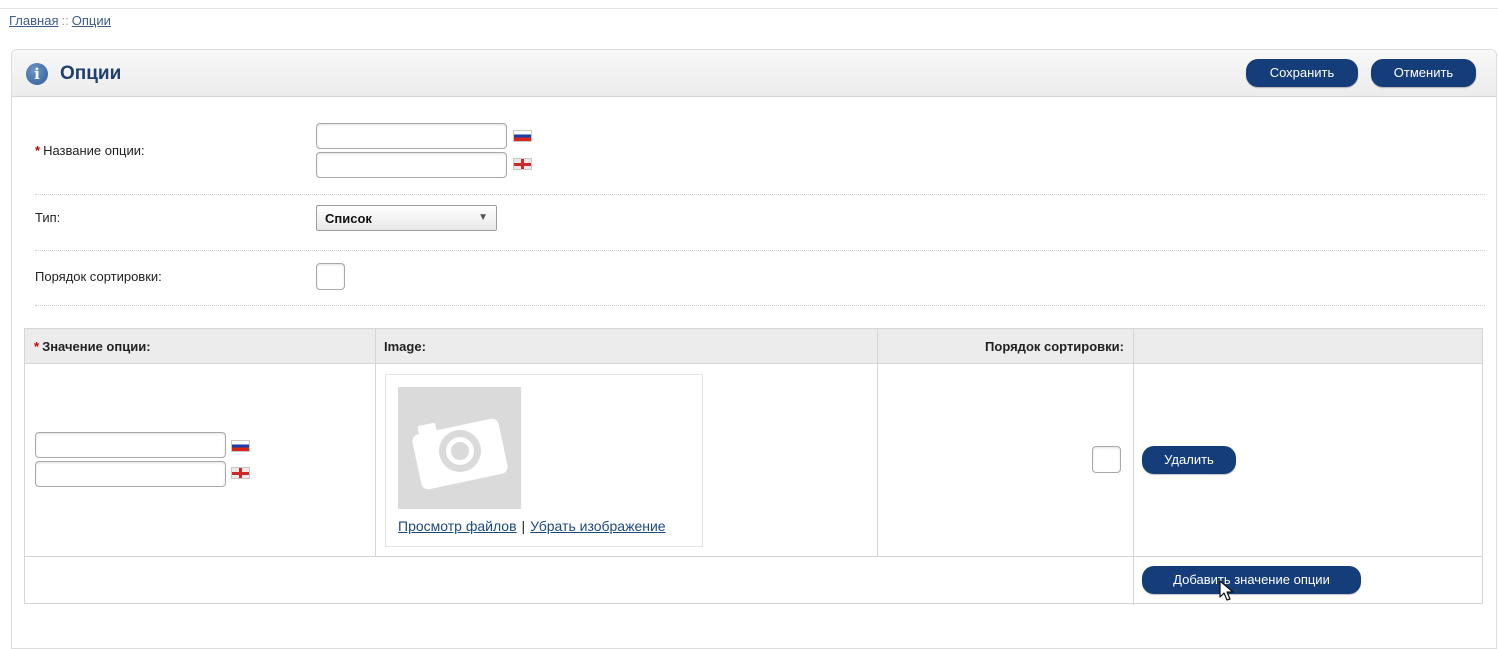  I want to click on add-option-value-button: Добавить значение опции, so click(1251, 580).